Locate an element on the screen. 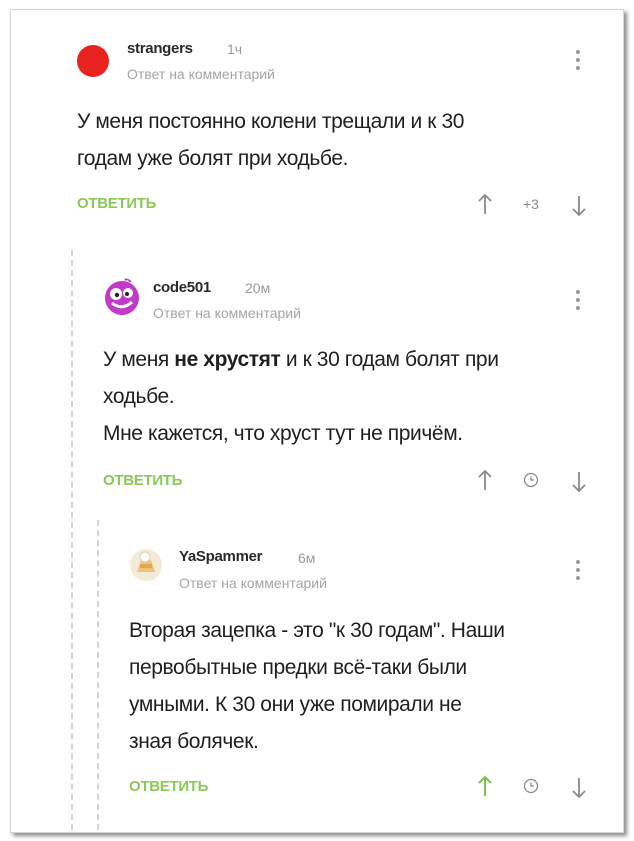 This screenshot has height=841, width=634. comment-time: 6м is located at coordinates (307, 558).